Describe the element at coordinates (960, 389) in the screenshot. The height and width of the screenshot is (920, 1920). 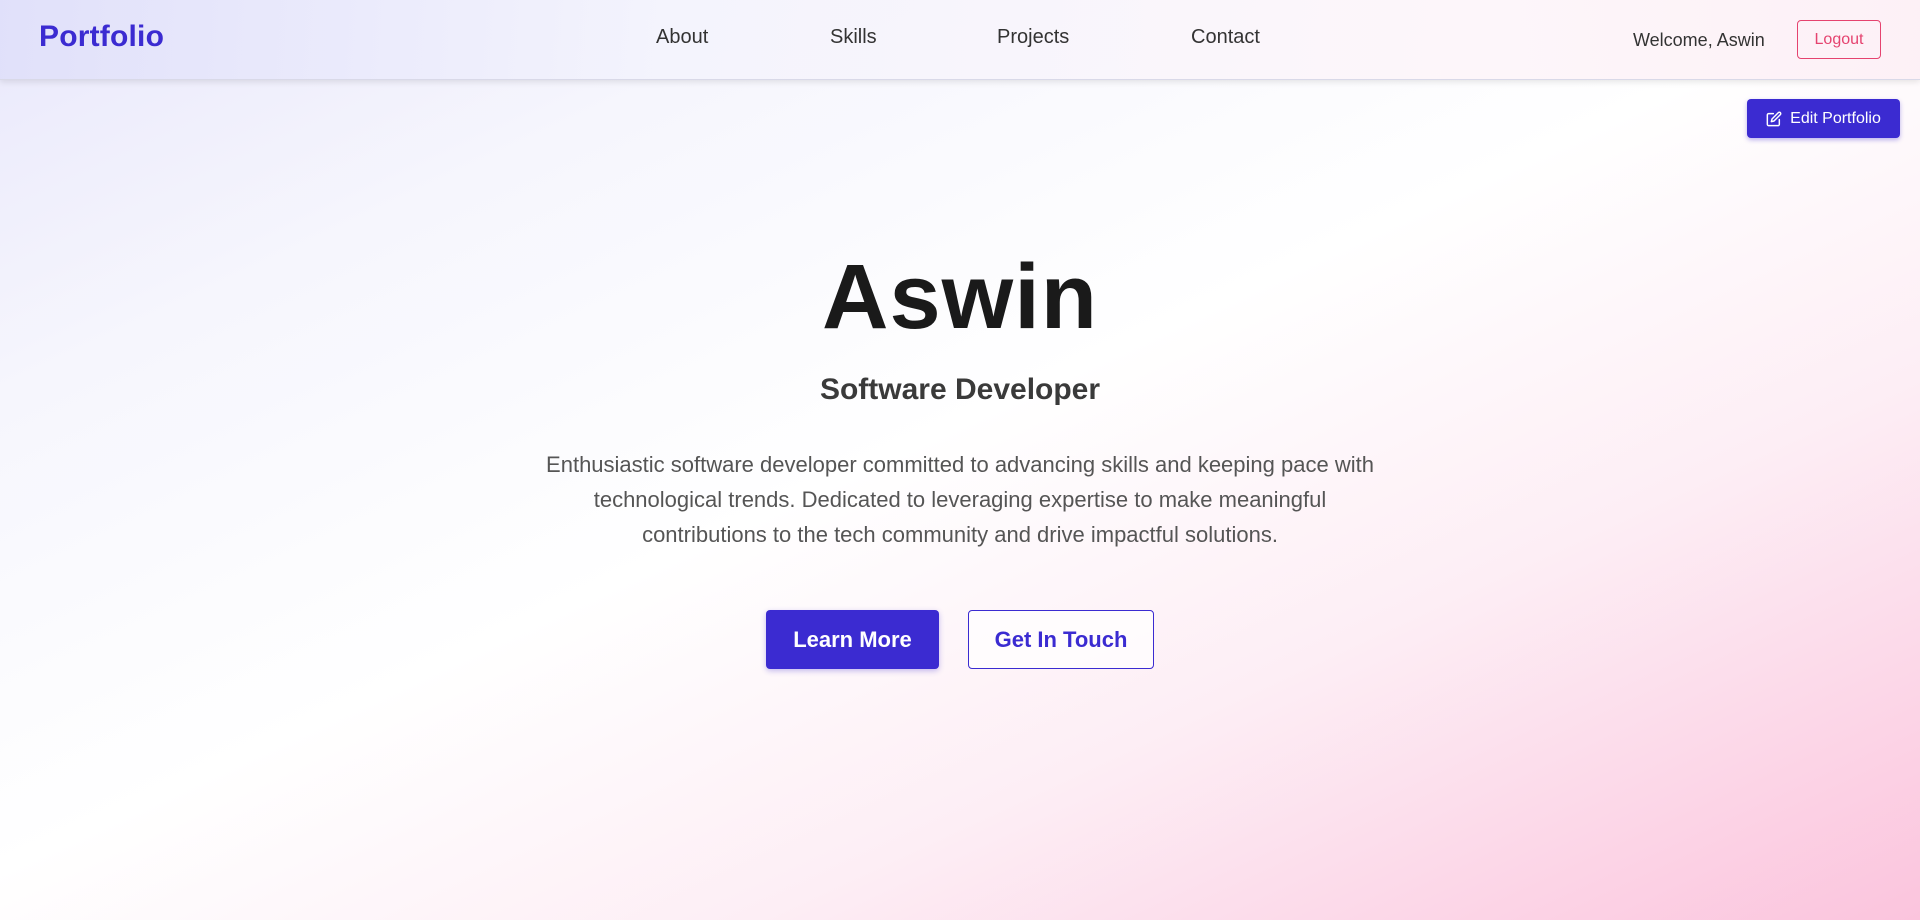
I see `hero-title: Software Developer` at that location.